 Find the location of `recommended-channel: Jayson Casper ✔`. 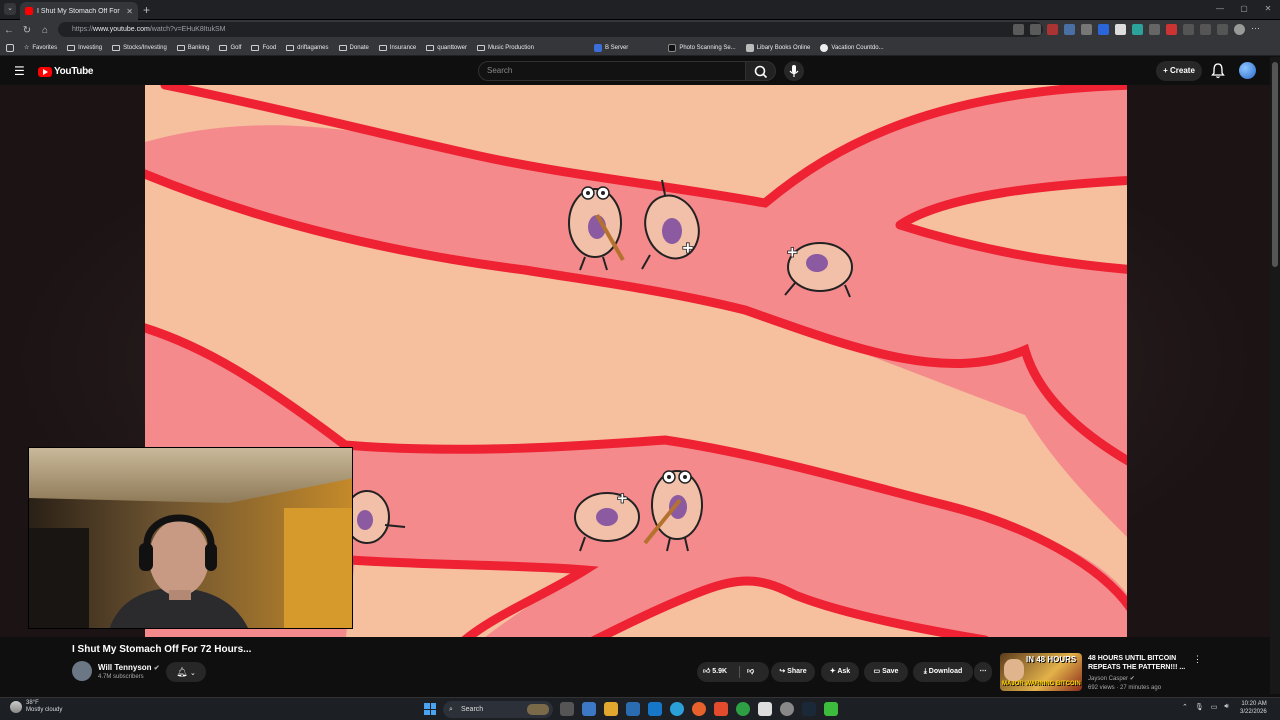

recommended-channel: Jayson Casper ✔ is located at coordinates (1111, 678).